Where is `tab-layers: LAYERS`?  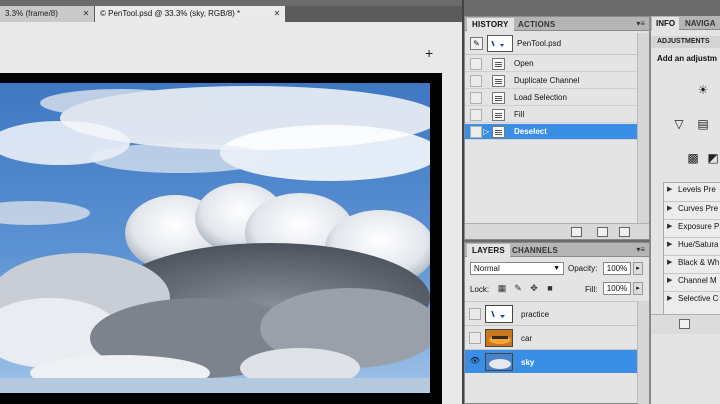
tab-layers: LAYERS is located at coordinates (488, 250).